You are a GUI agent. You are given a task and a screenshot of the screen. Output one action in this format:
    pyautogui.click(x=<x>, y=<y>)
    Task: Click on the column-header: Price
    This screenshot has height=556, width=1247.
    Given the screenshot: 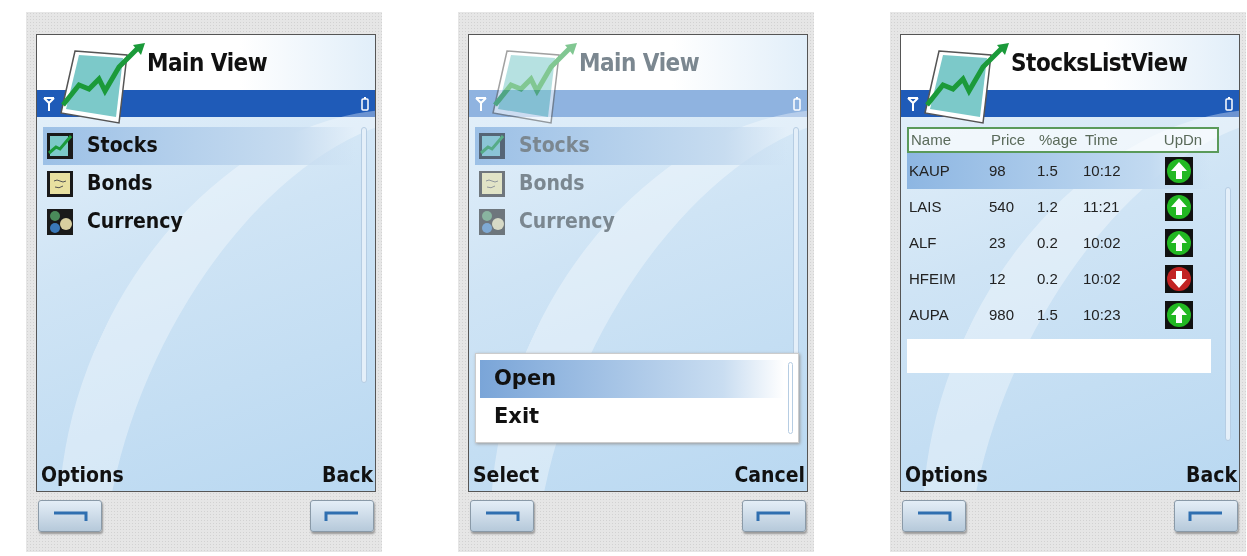 What is the action you would take?
    pyautogui.click(x=1009, y=139)
    